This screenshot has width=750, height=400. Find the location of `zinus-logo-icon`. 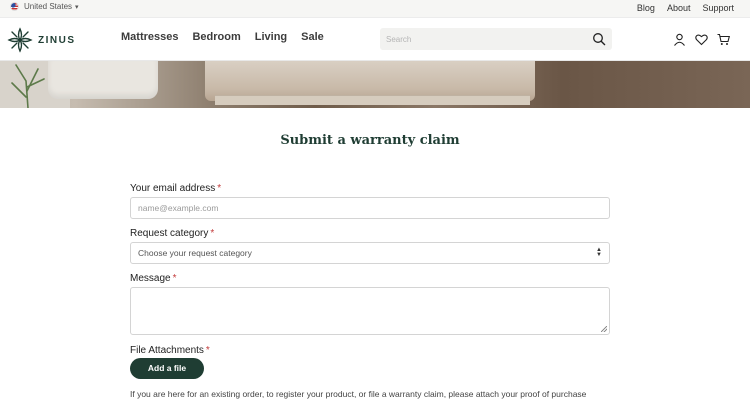

zinus-logo-icon is located at coordinates (20, 40).